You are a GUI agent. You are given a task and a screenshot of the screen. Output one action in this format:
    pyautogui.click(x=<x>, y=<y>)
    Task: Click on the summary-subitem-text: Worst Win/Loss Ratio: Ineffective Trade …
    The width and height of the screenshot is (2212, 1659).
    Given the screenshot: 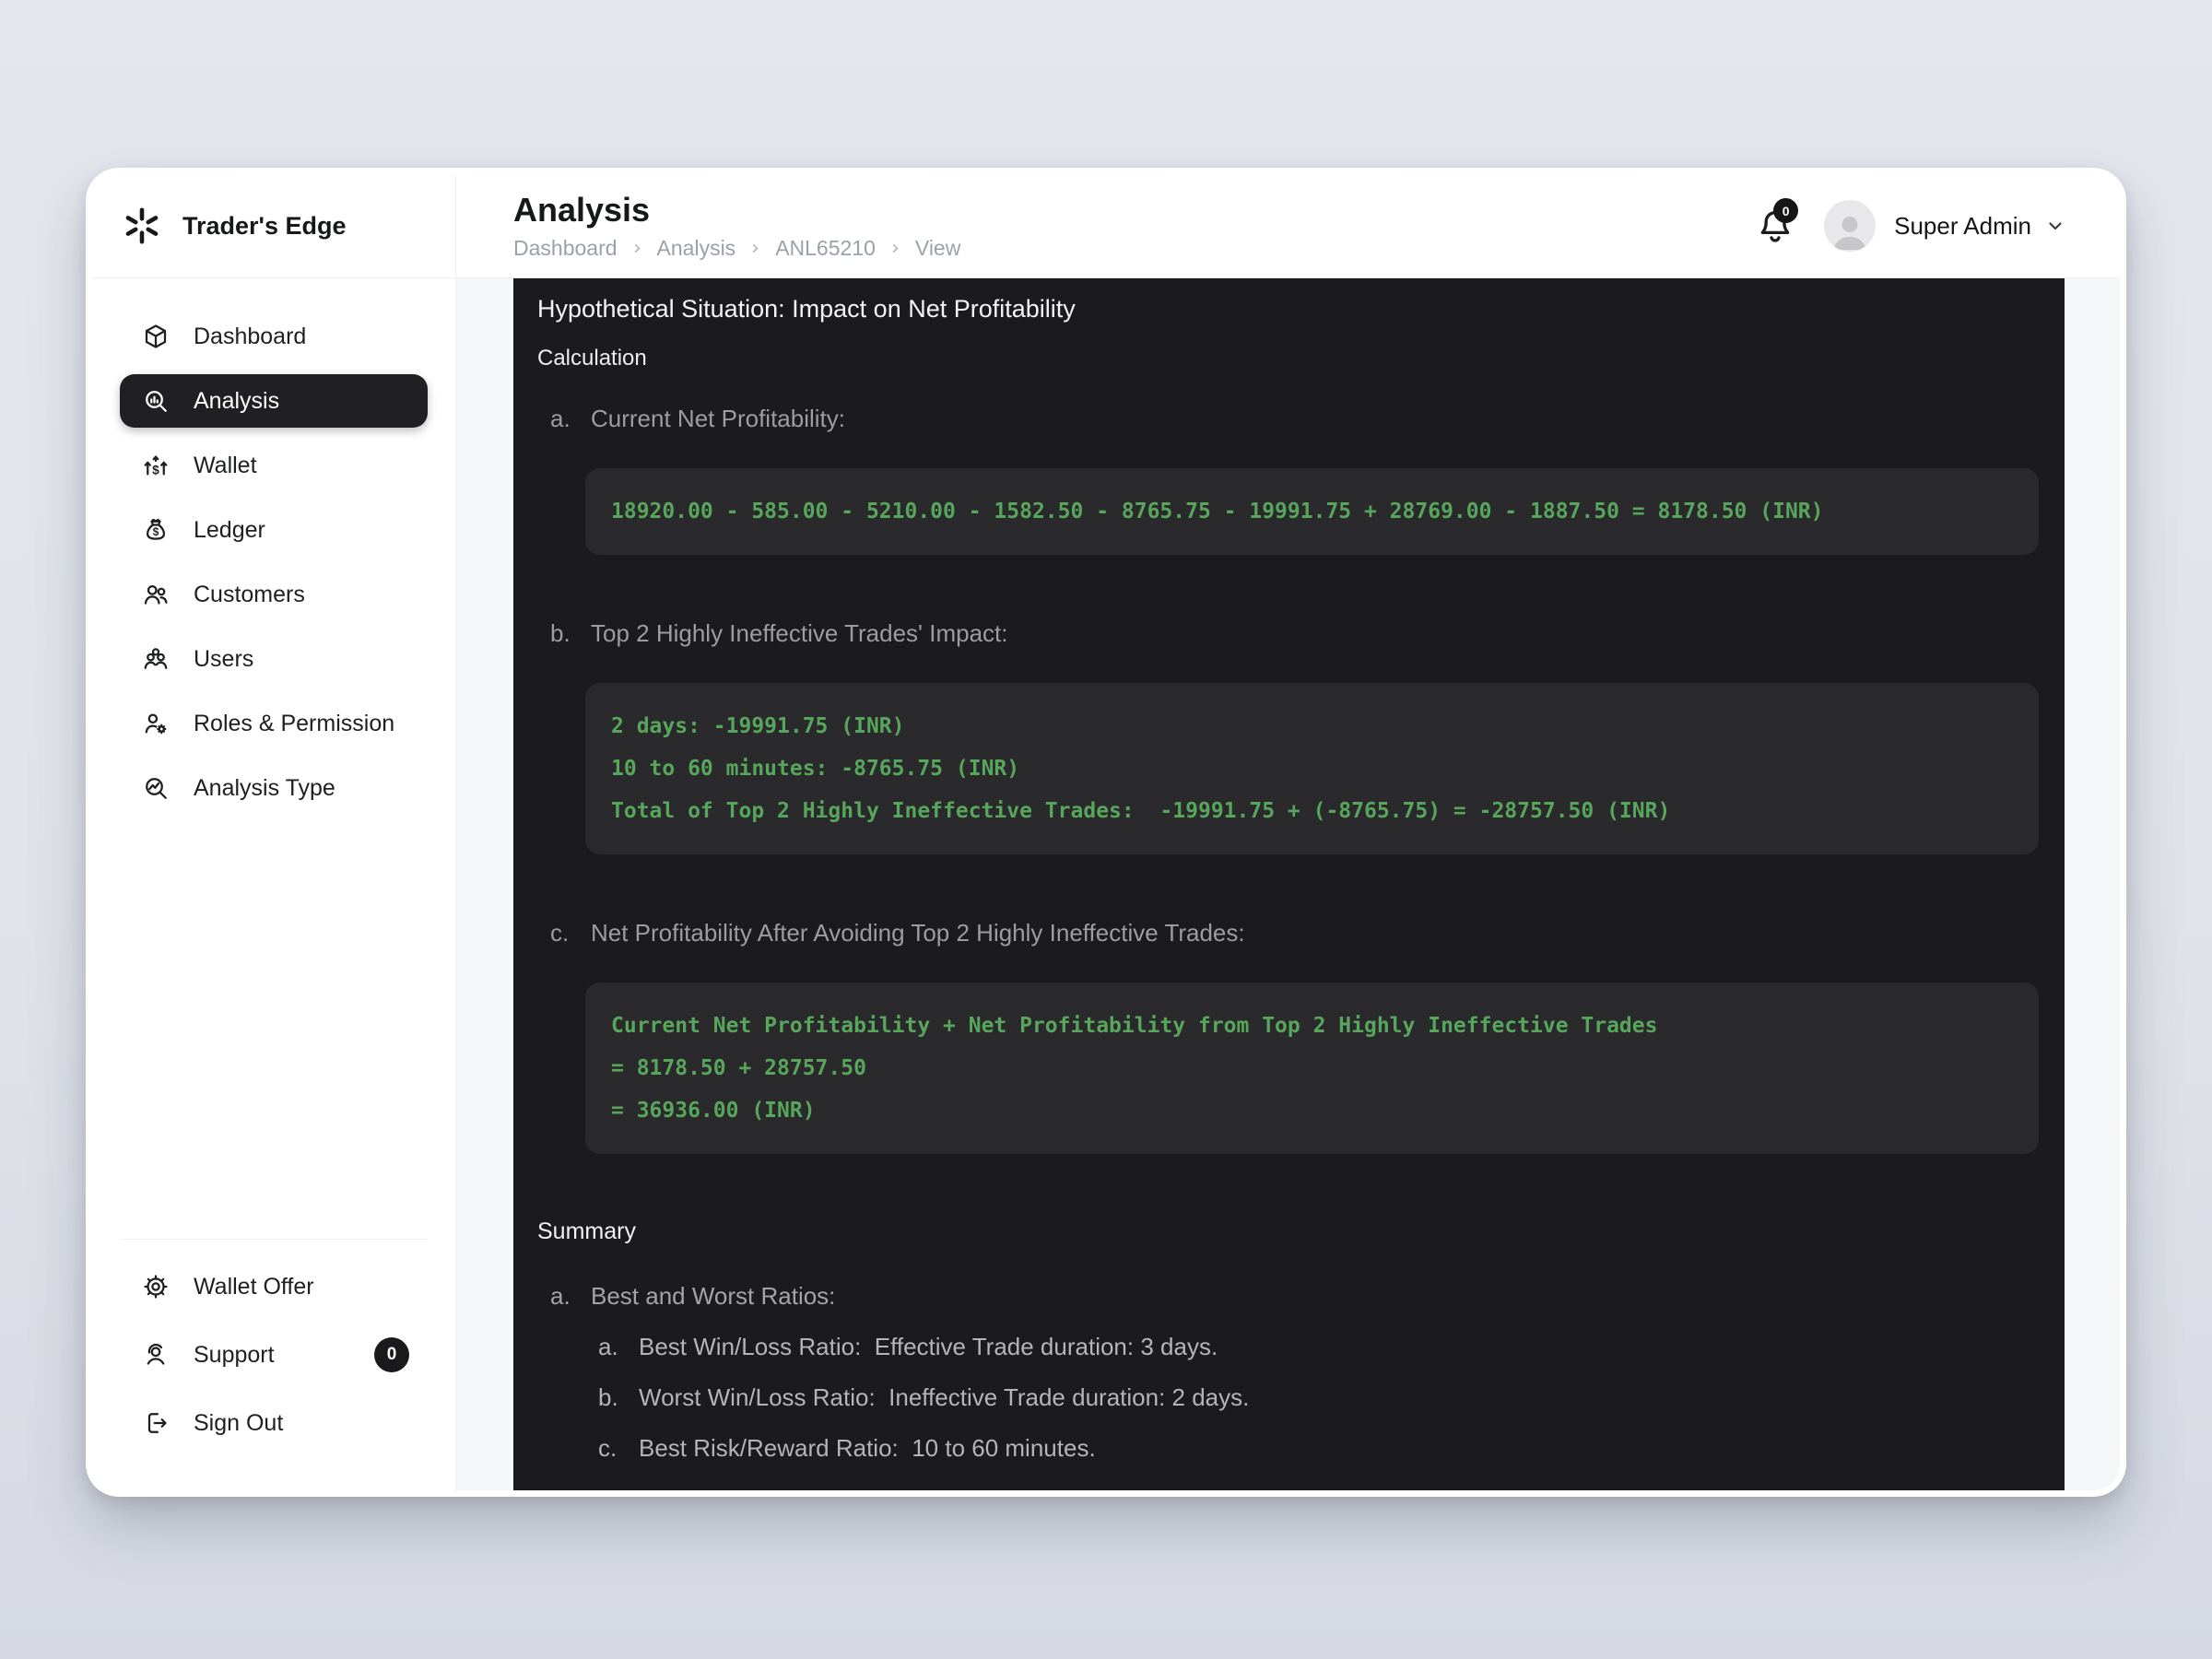 What is the action you would take?
    pyautogui.click(x=944, y=1397)
    